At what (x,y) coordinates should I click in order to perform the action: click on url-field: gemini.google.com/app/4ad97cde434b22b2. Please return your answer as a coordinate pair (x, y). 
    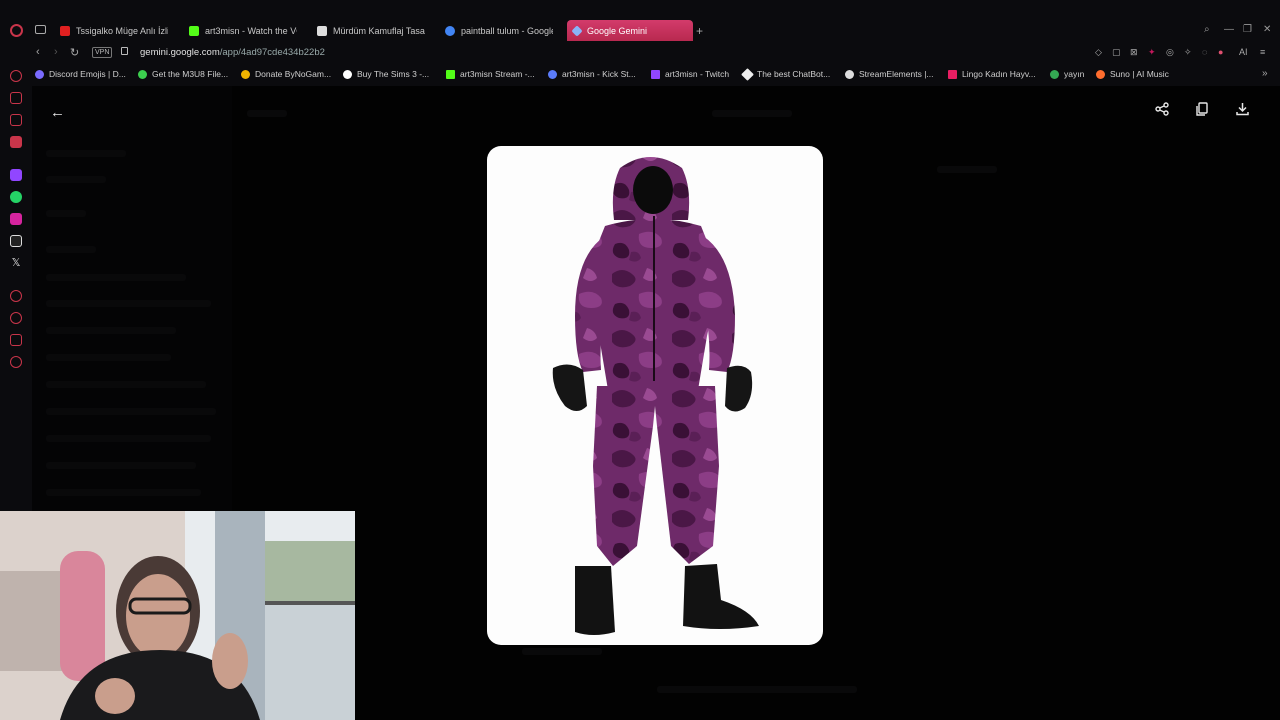
    Looking at the image, I should click on (232, 52).